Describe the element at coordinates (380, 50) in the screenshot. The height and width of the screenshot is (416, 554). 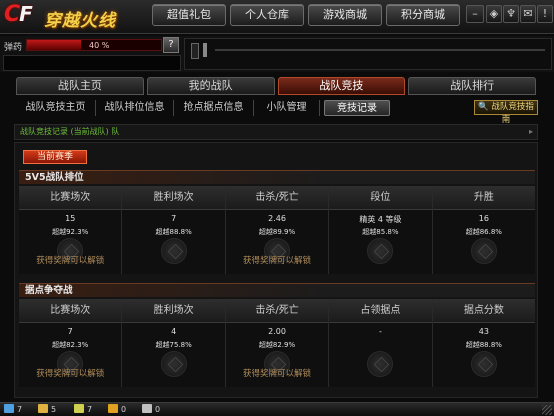
I see `volume-slider-track` at that location.